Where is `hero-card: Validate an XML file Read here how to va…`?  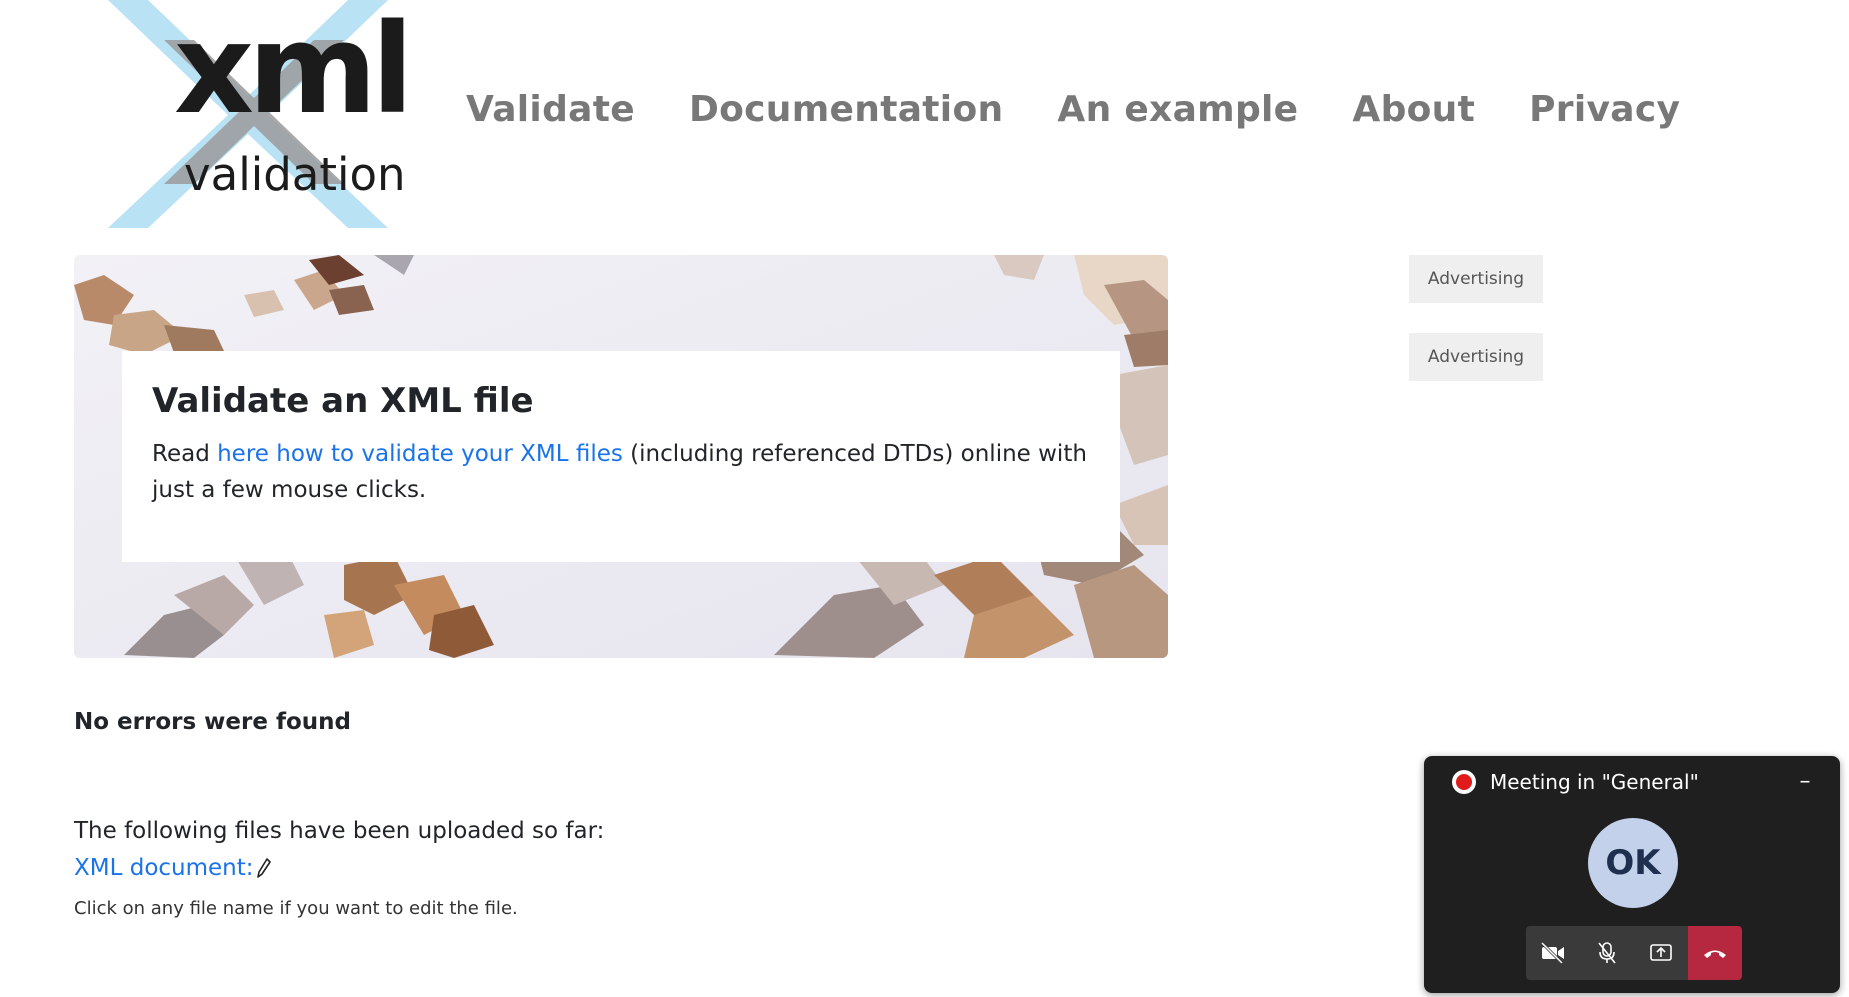 hero-card: Validate an XML file Read here how to va… is located at coordinates (621, 456).